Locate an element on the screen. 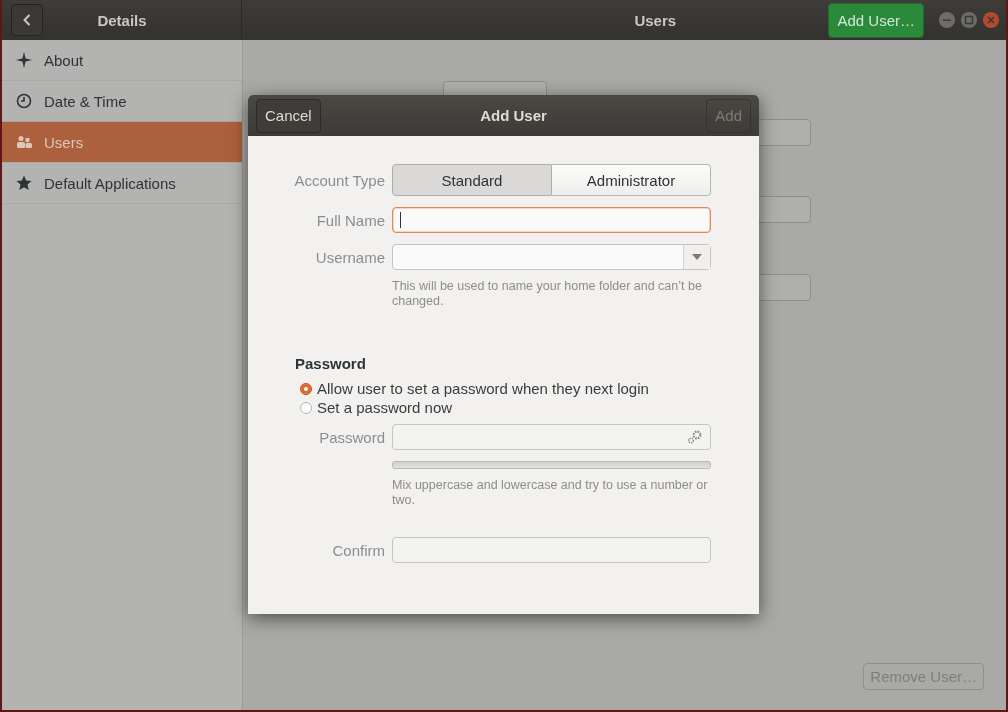 This screenshot has height=712, width=1008. minimize-icon is located at coordinates (947, 20).